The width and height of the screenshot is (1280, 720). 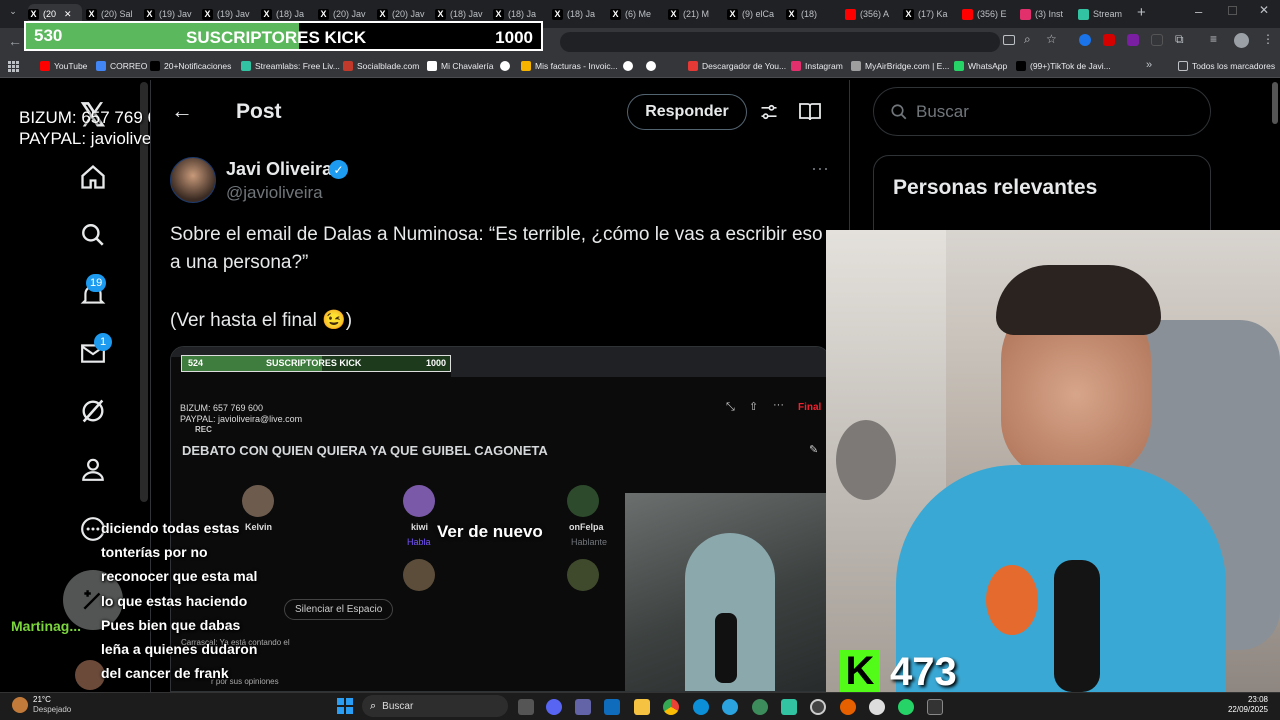 I want to click on page-scrollbar, so click(x=1275, y=103).